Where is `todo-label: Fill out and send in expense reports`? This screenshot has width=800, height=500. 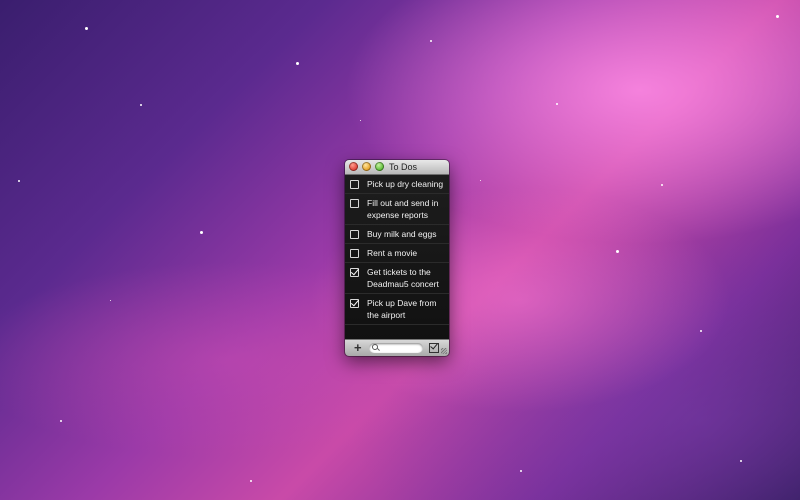 todo-label: Fill out and send in expense reports is located at coordinates (403, 209).